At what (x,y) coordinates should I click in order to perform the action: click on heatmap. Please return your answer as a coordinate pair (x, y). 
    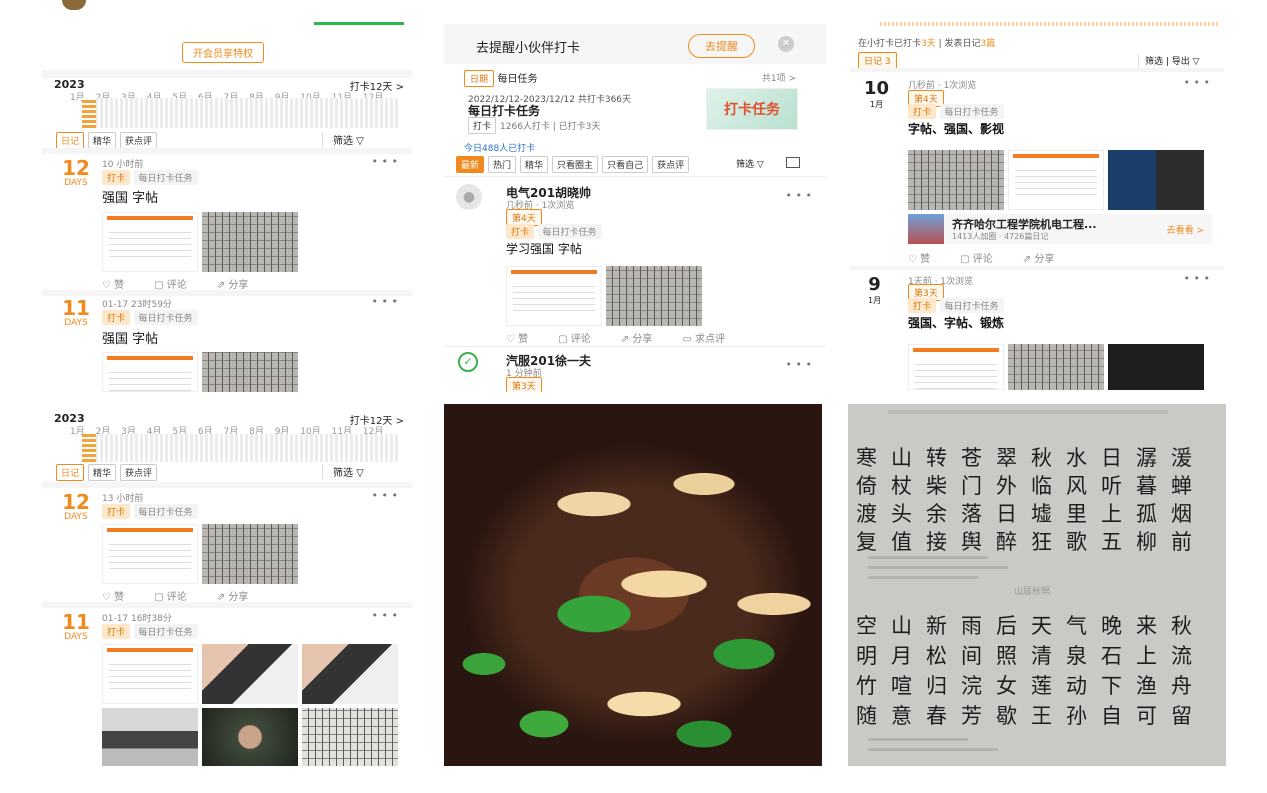
    Looking at the image, I should click on (227, 448).